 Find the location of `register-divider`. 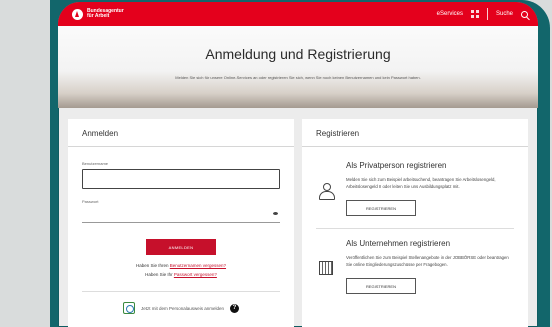

register-divider is located at coordinates (415, 146).